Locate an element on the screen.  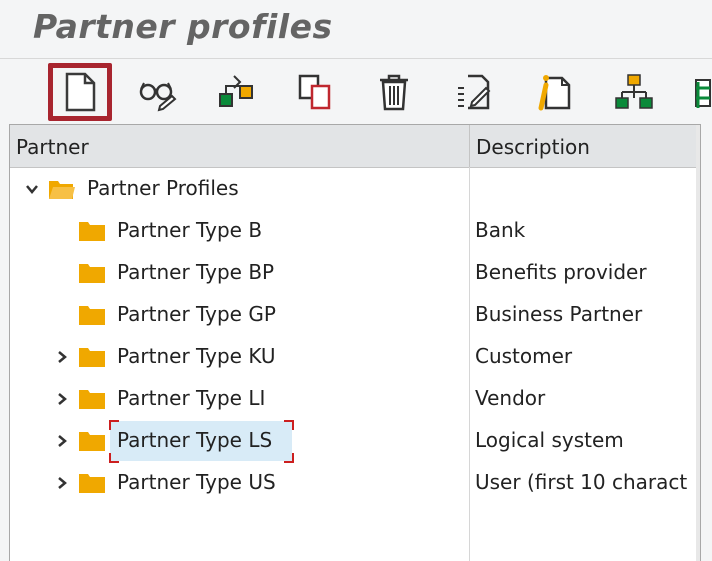
edit-list-icon is located at coordinates (474, 92).